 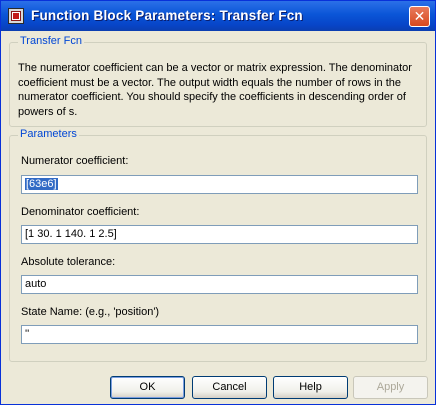 I want to click on close-icon: ✕, so click(x=419, y=16).